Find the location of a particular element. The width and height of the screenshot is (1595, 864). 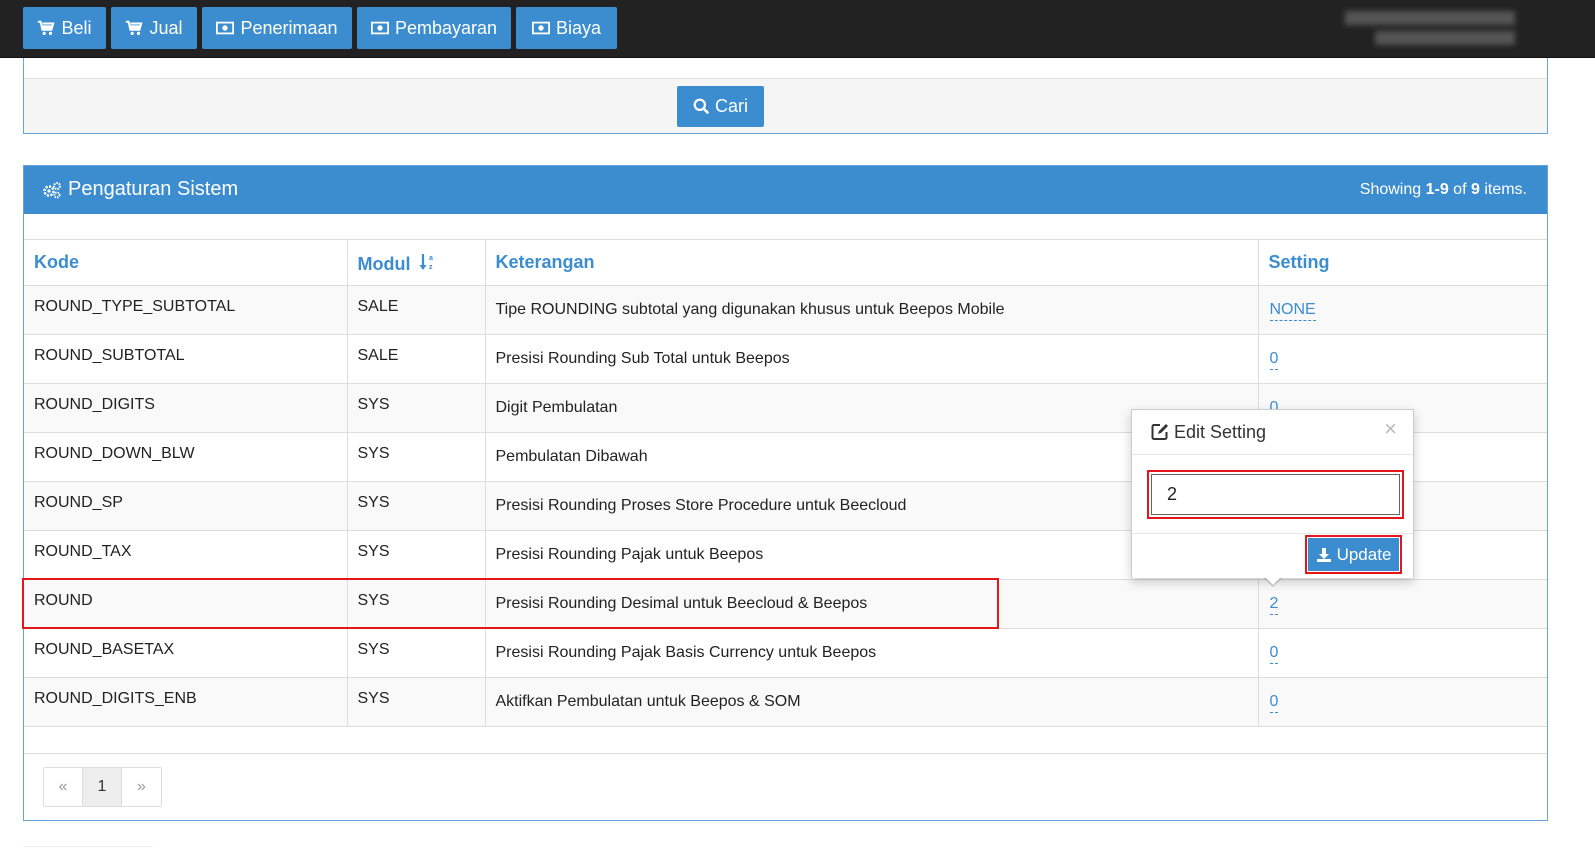

cell-kode: ROUND is located at coordinates (186, 604).